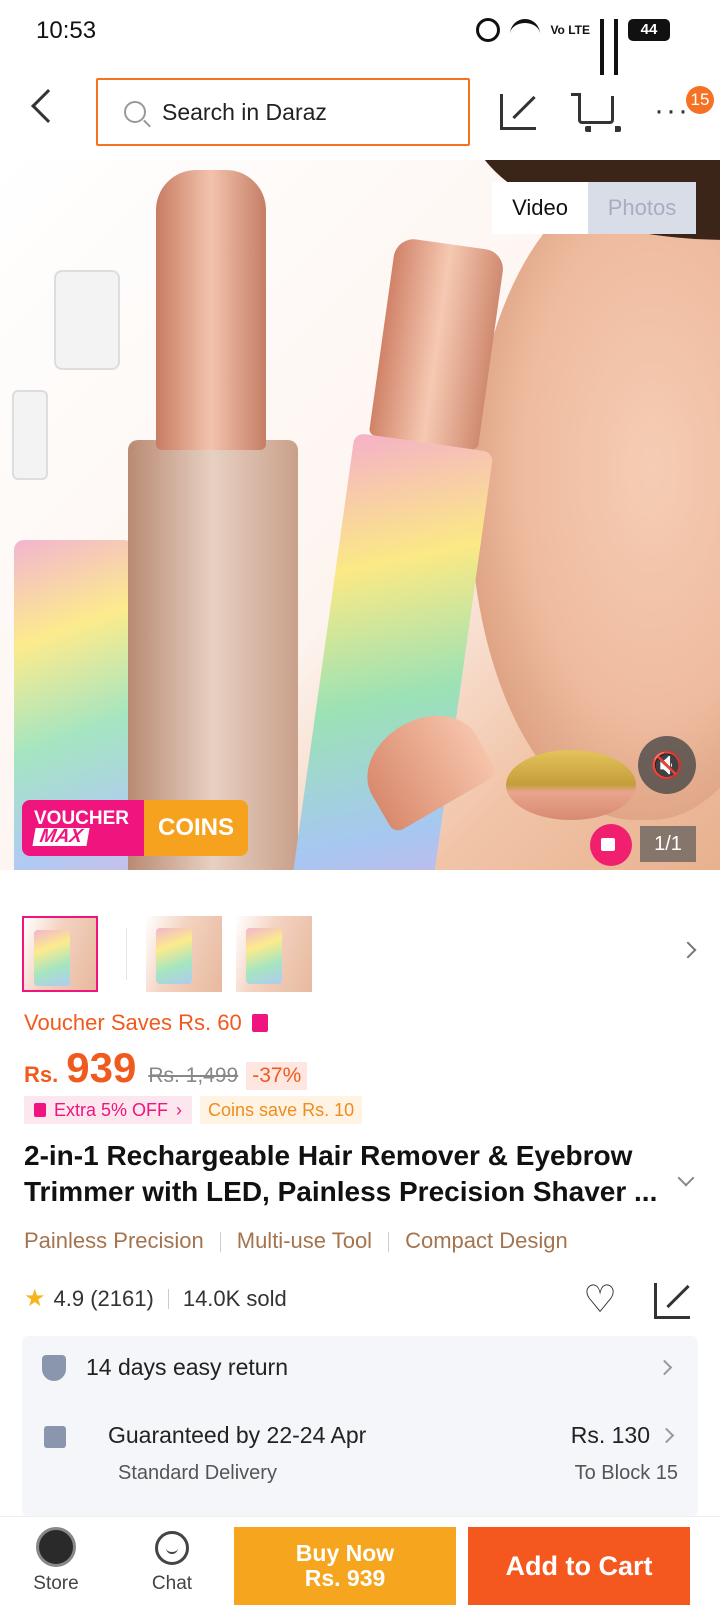  What do you see at coordinates (55, 1437) in the screenshot?
I see `delivery-box-icon` at bounding box center [55, 1437].